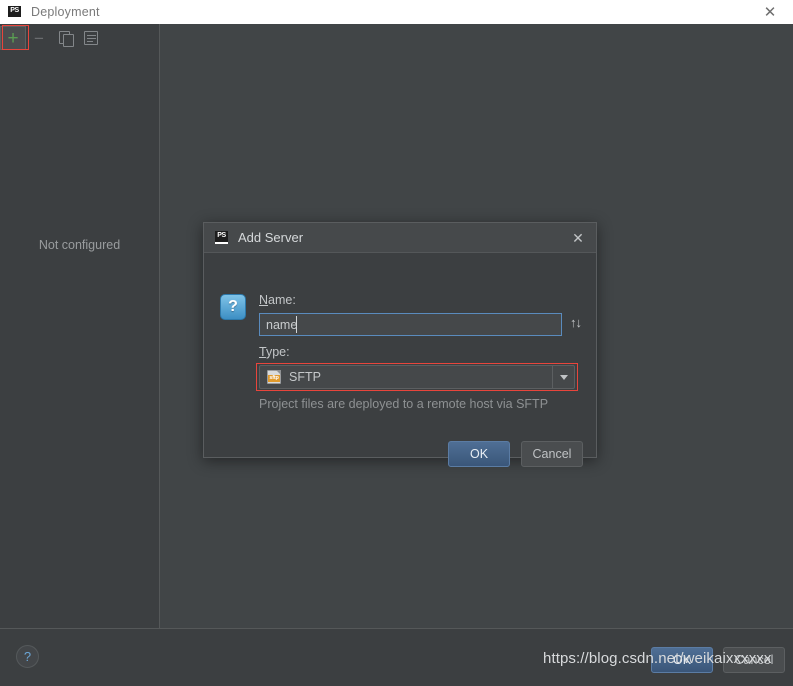 Image resolution: width=793 pixels, height=686 pixels. Describe the element at coordinates (282, 300) in the screenshot. I see `name-label-rest: ame:` at that location.